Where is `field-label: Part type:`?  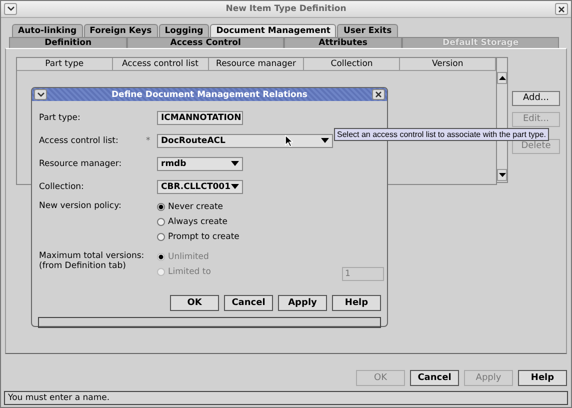
field-label: Part type: is located at coordinates (60, 117).